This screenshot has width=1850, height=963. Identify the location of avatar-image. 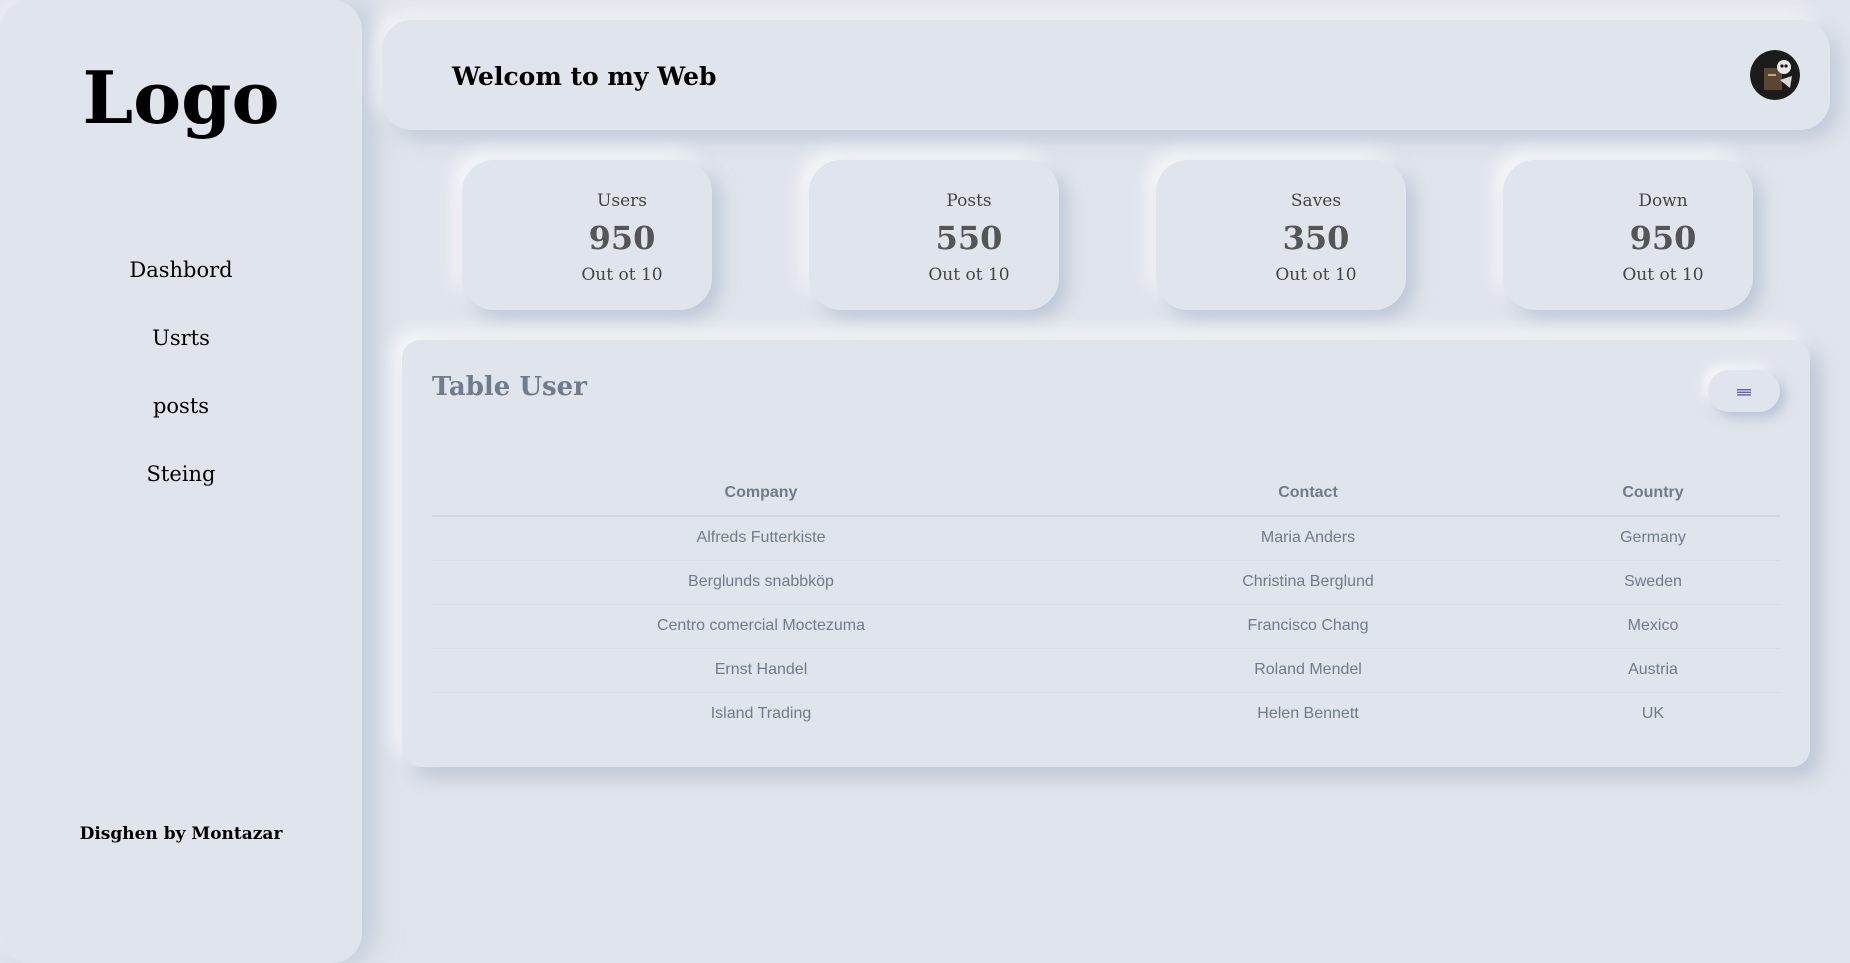
(1775, 75).